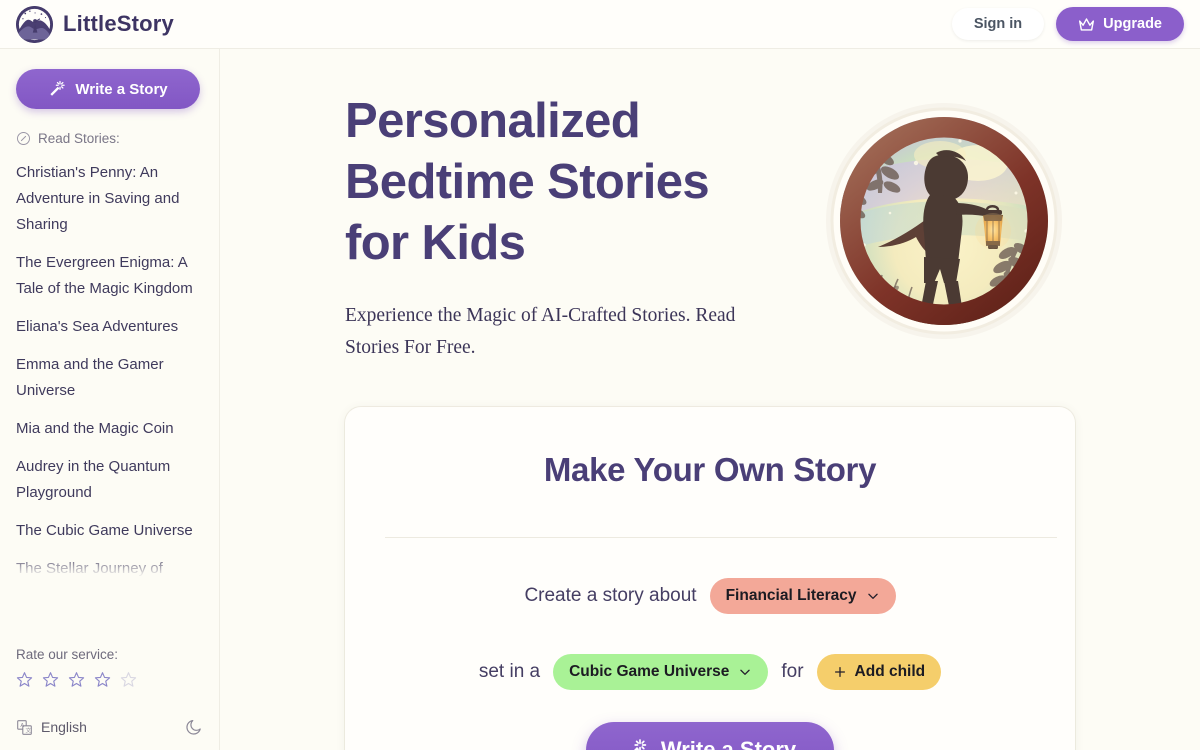 This screenshot has height=750, width=1200. Describe the element at coordinates (527, 182) in the screenshot. I see `hero-title-line-2: Bedtime Stories` at that location.